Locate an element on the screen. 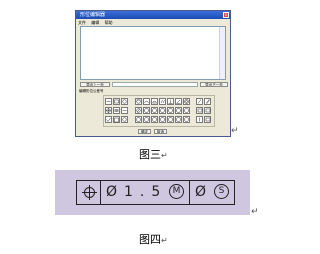 The height and width of the screenshot is (254, 320). export-next-button: 导出下一页 is located at coordinates (214, 84).